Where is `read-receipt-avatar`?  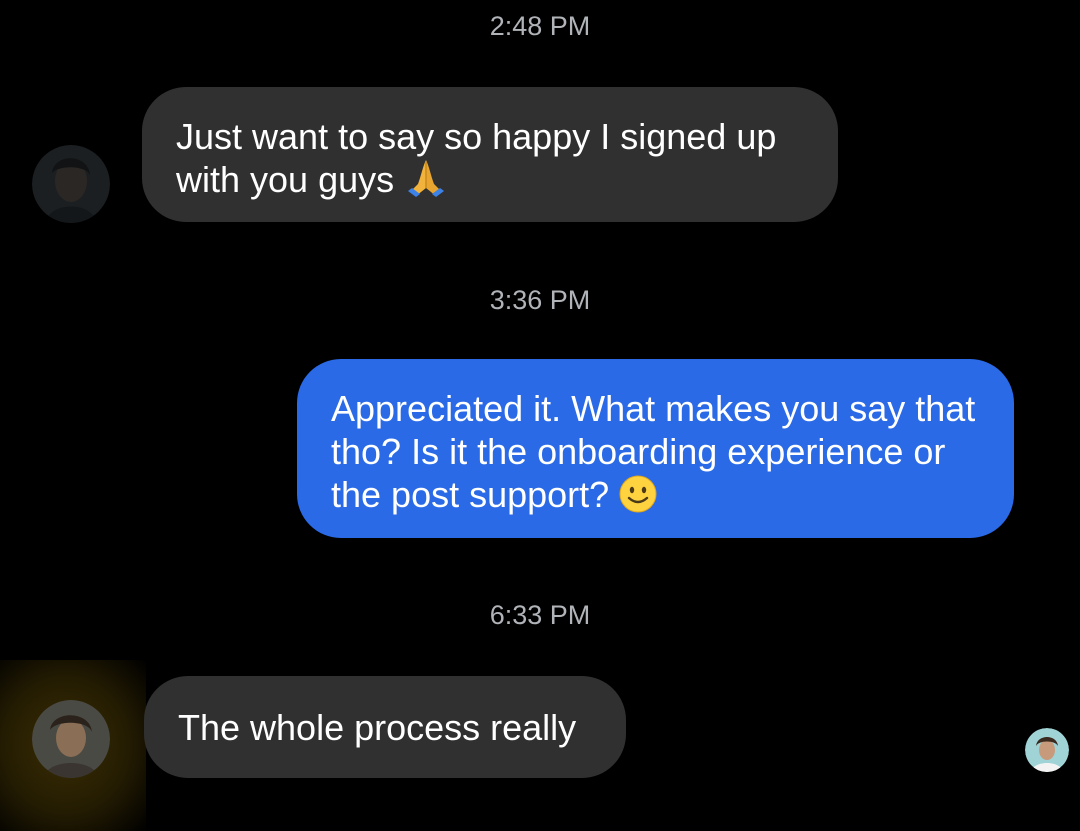 read-receipt-avatar is located at coordinates (1047, 750).